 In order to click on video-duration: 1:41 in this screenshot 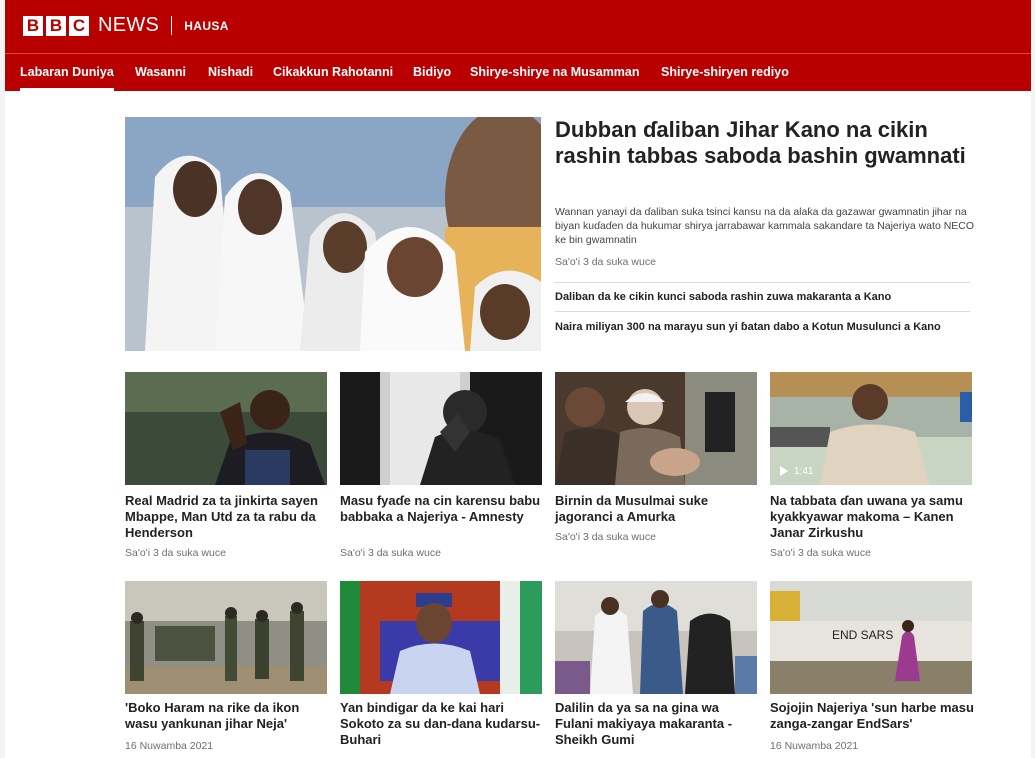, I will do `click(804, 471)`.